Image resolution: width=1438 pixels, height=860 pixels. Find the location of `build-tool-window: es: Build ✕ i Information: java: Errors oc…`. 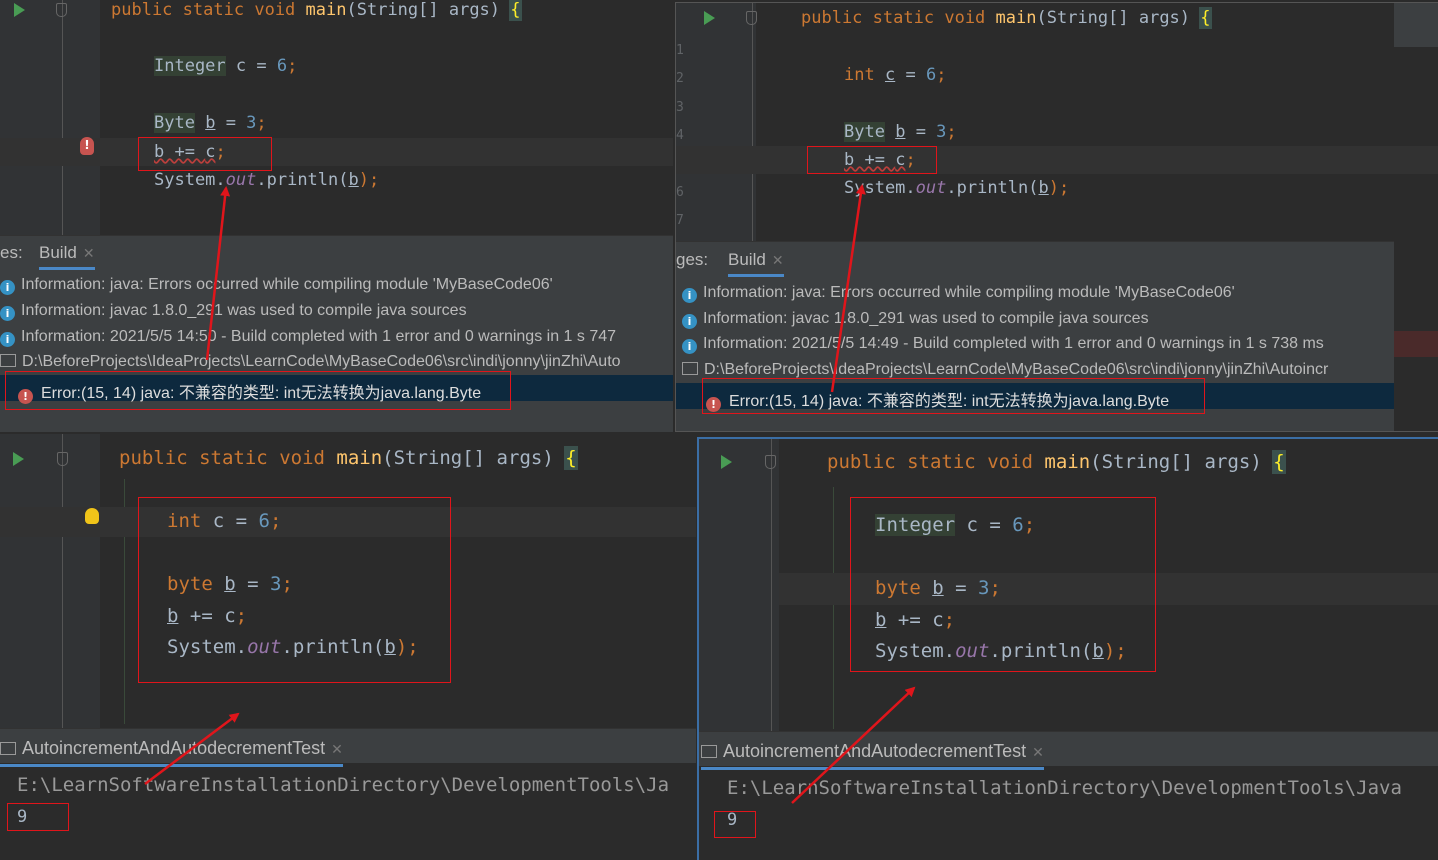

build-tool-window: es: Build ✕ i Information: java: Errors oc… is located at coordinates (336, 333).